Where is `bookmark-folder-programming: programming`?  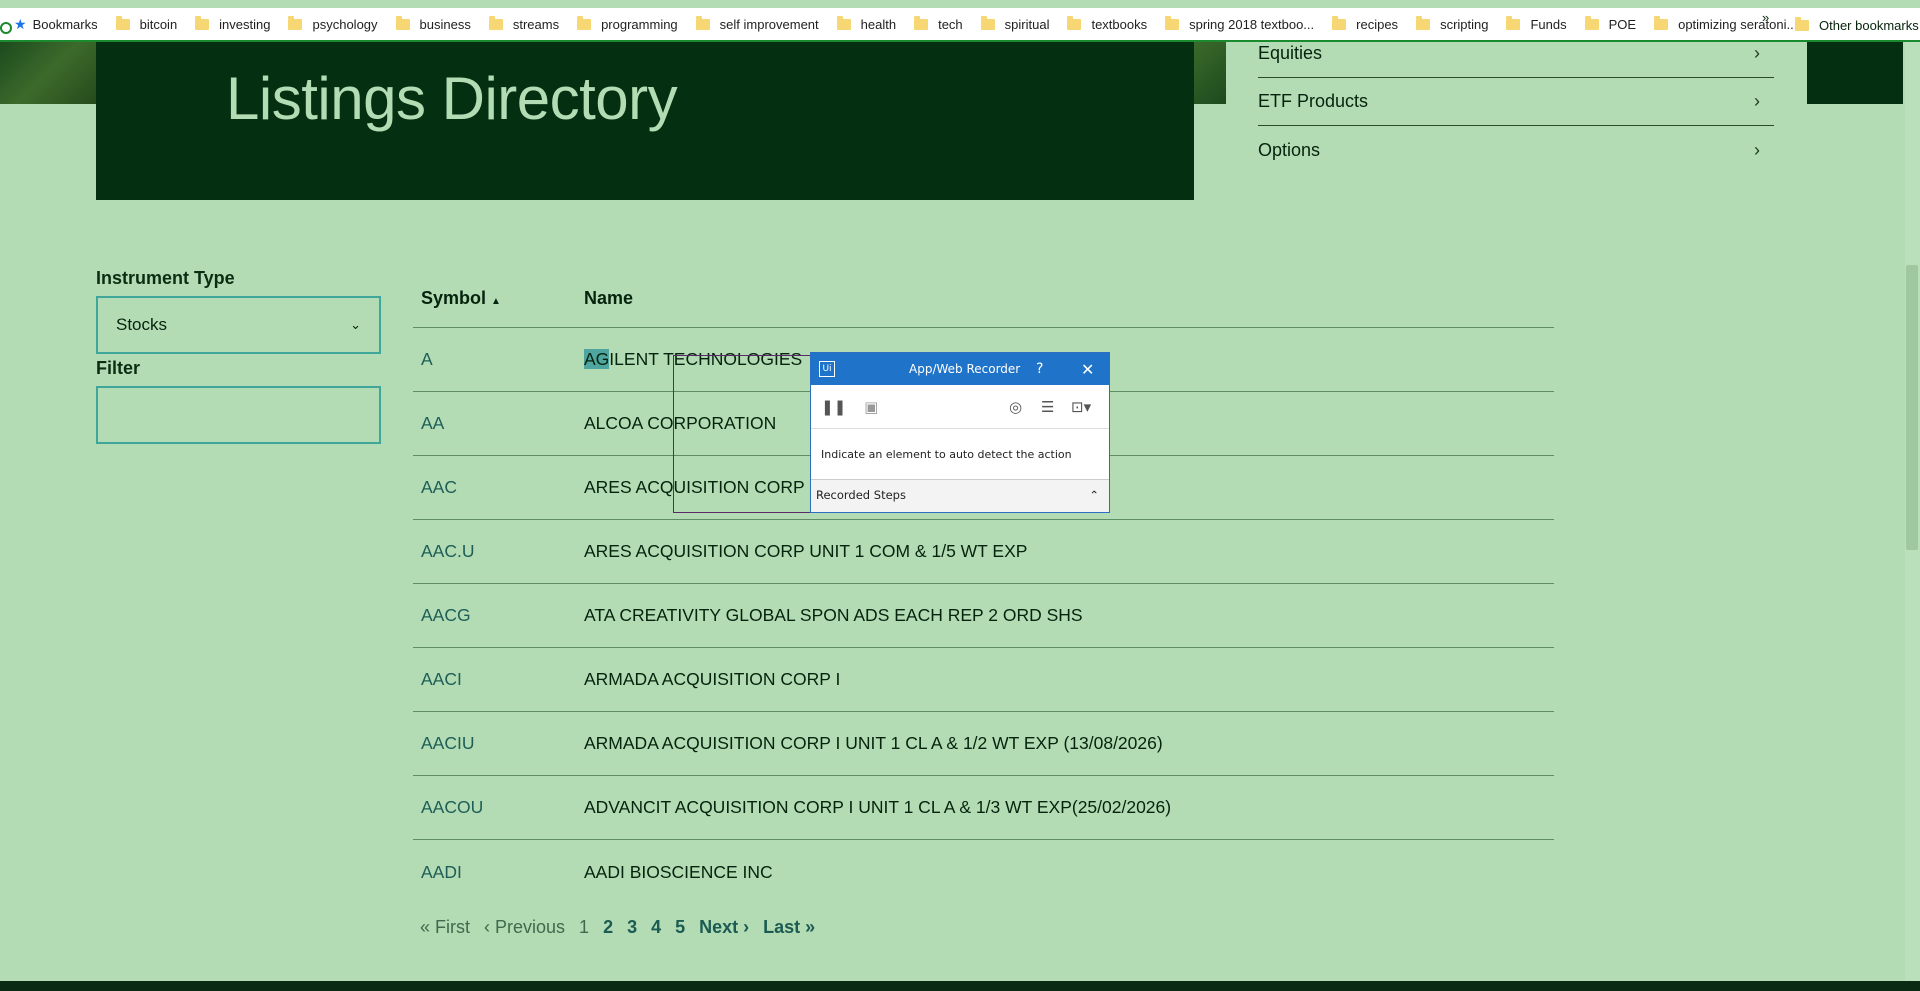 bookmark-folder-programming: programming is located at coordinates (627, 23).